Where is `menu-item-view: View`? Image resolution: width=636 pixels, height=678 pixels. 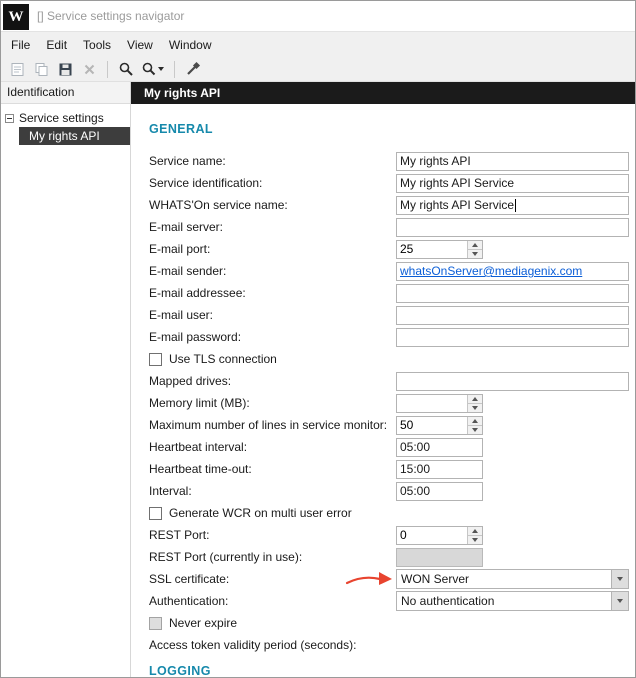 menu-item-view: View is located at coordinates (140, 45).